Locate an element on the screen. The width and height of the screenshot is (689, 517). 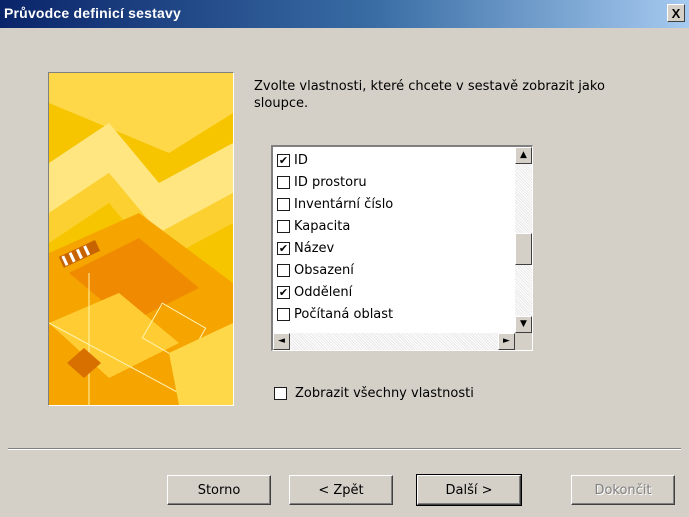
property-item: ✔ Název is located at coordinates (392, 248).